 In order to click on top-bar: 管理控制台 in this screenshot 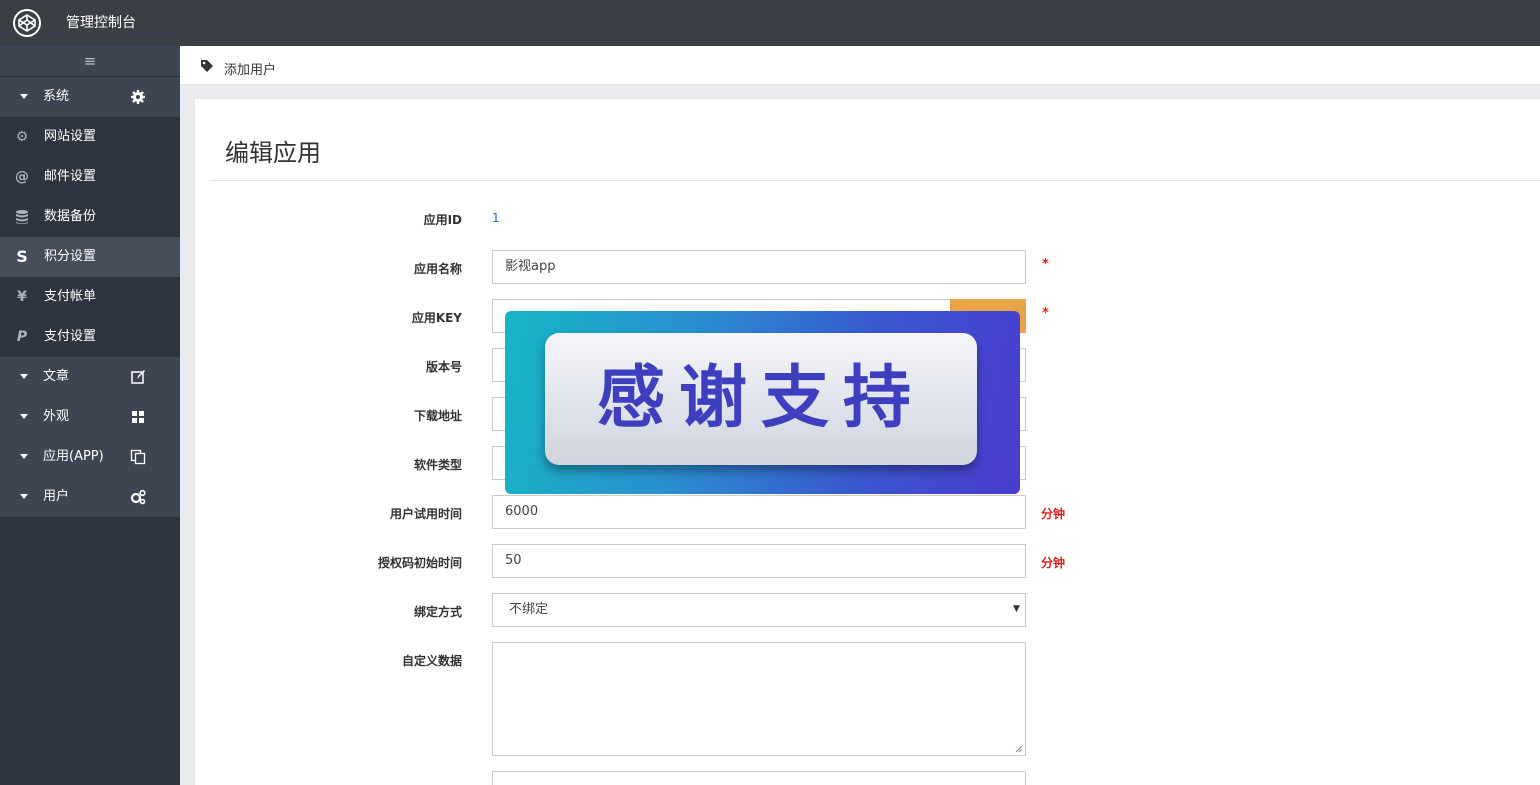, I will do `click(770, 23)`.